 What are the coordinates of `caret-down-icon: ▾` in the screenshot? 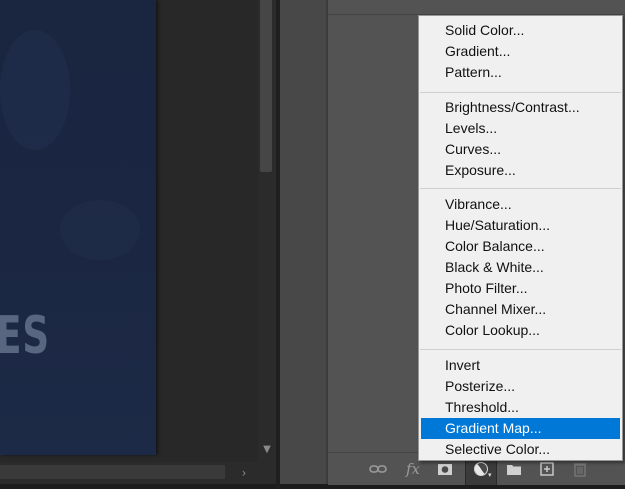 It's located at (490, 475).